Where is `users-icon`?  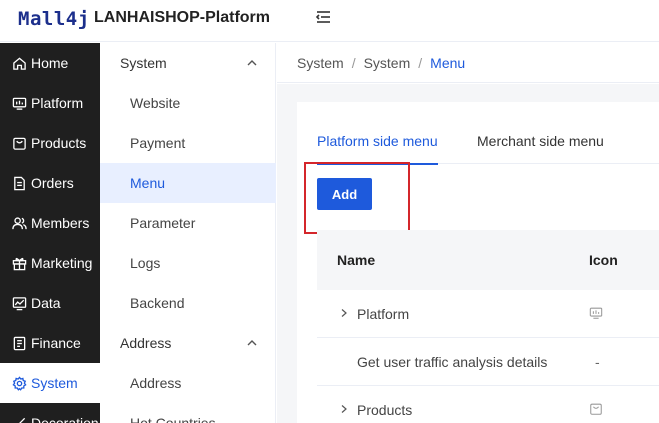
users-icon is located at coordinates (19, 222).